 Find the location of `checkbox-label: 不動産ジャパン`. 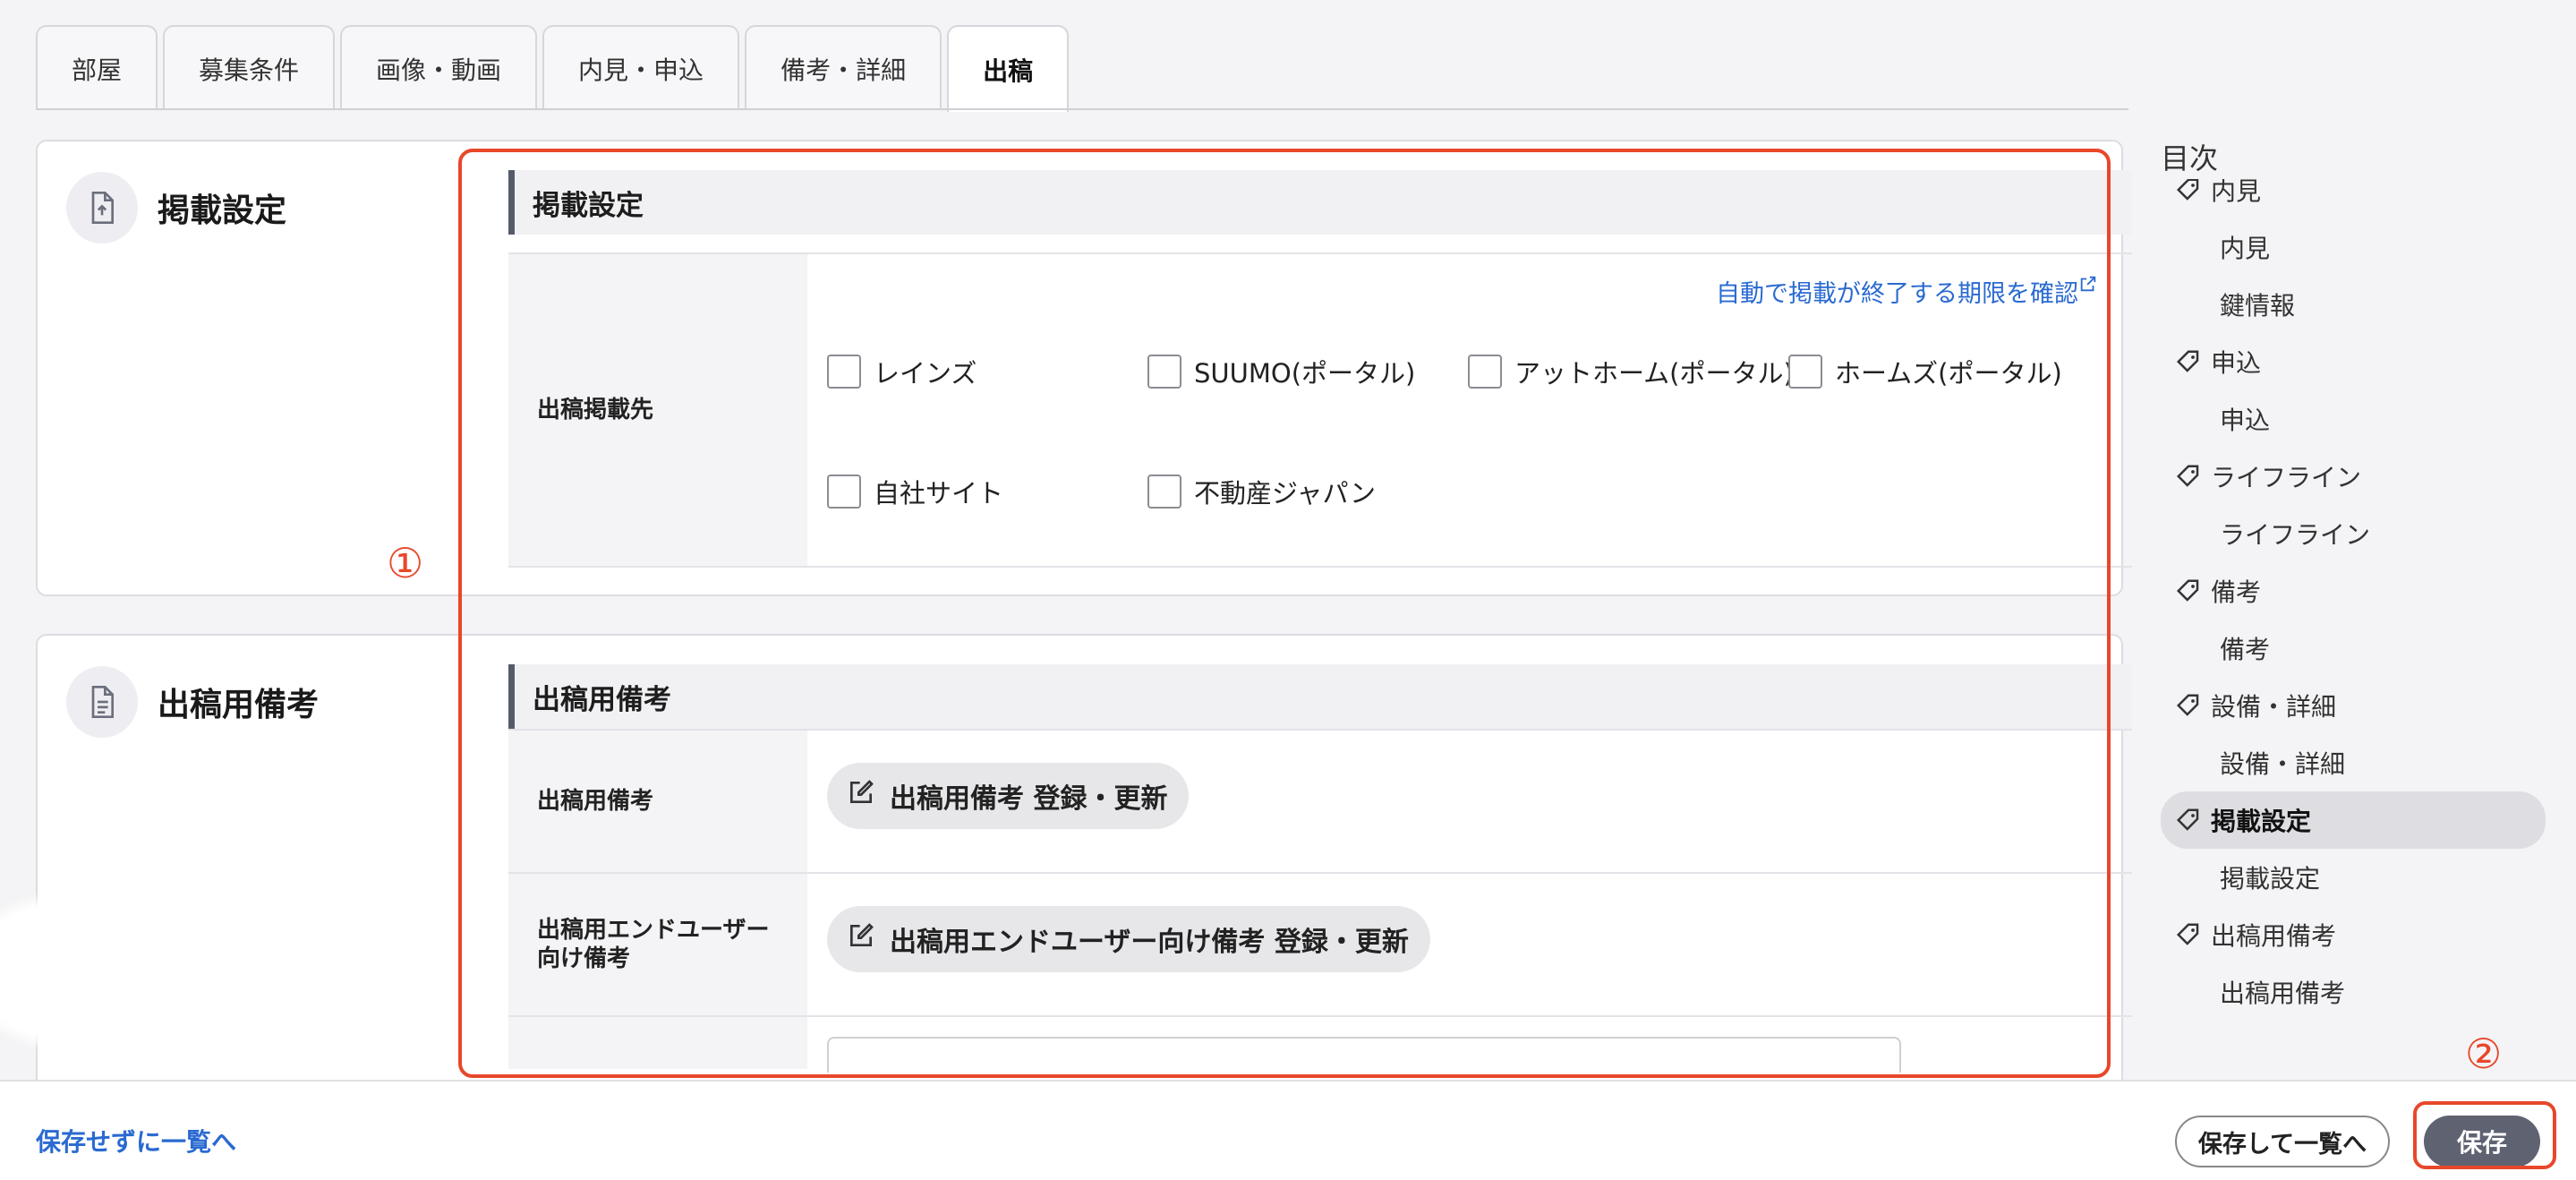

checkbox-label: 不動産ジャパン is located at coordinates (1285, 494).